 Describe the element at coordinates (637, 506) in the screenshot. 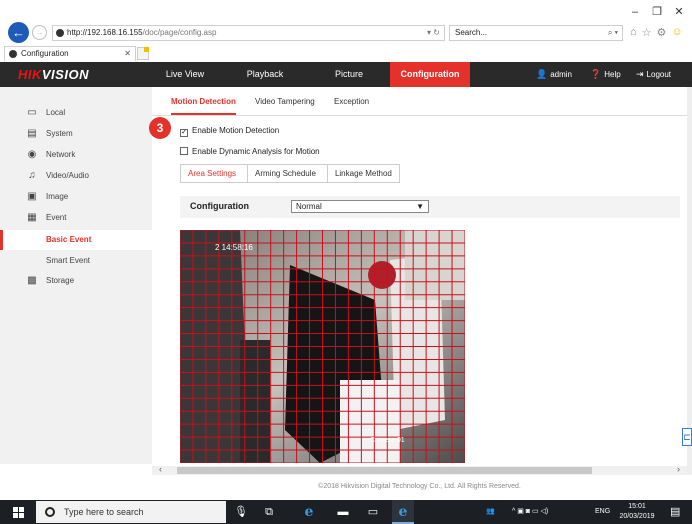

I see `clock-time: 15:01` at that location.